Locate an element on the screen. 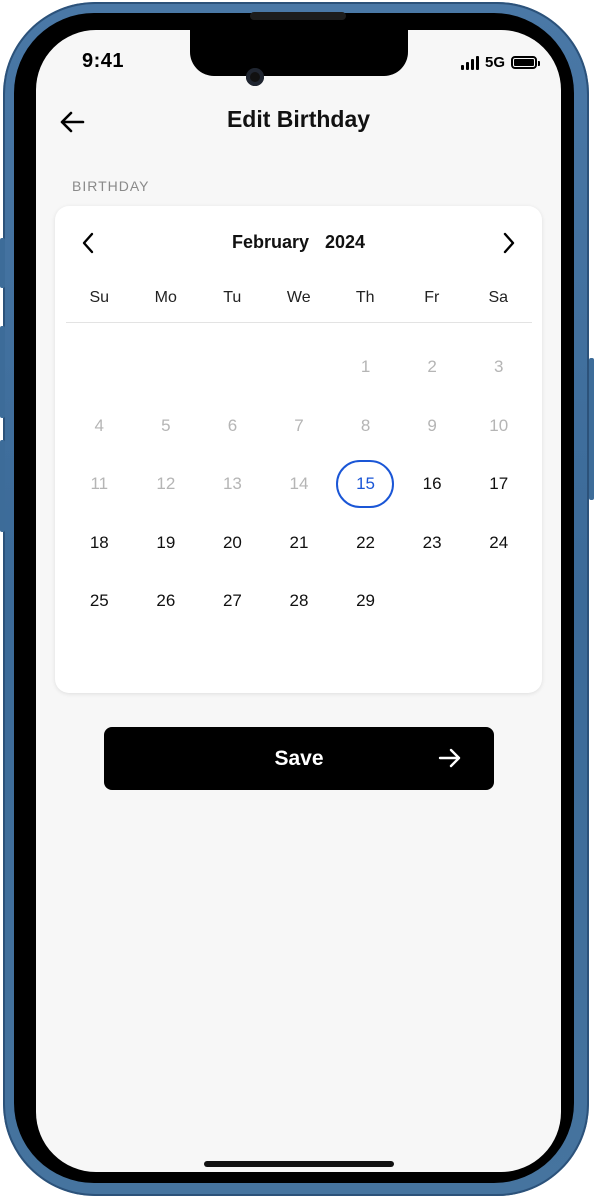  calendar-day-label: 27 is located at coordinates (232, 601).